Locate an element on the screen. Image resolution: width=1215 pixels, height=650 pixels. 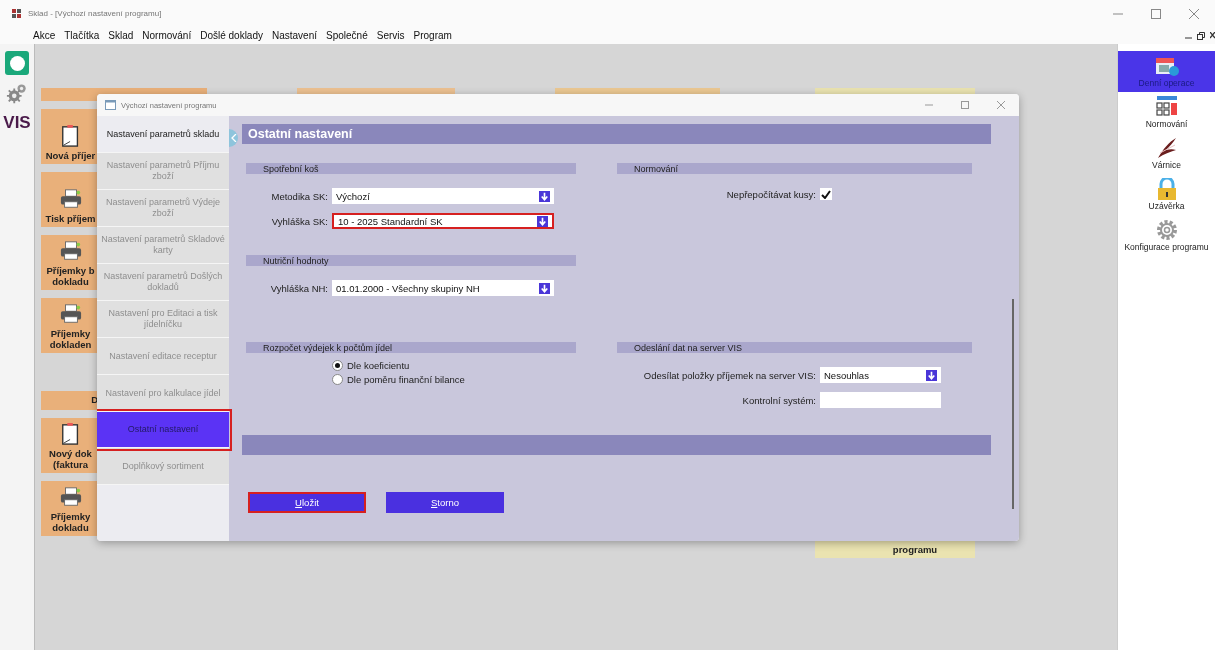
menu-item: Program is located at coordinates (432, 35).